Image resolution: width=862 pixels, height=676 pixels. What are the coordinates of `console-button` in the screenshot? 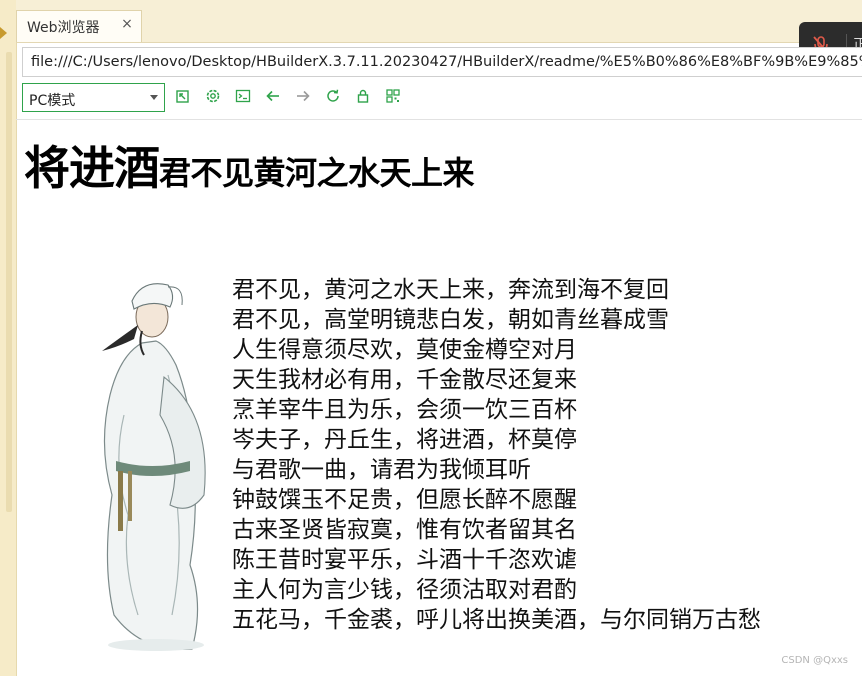 It's located at (244, 97).